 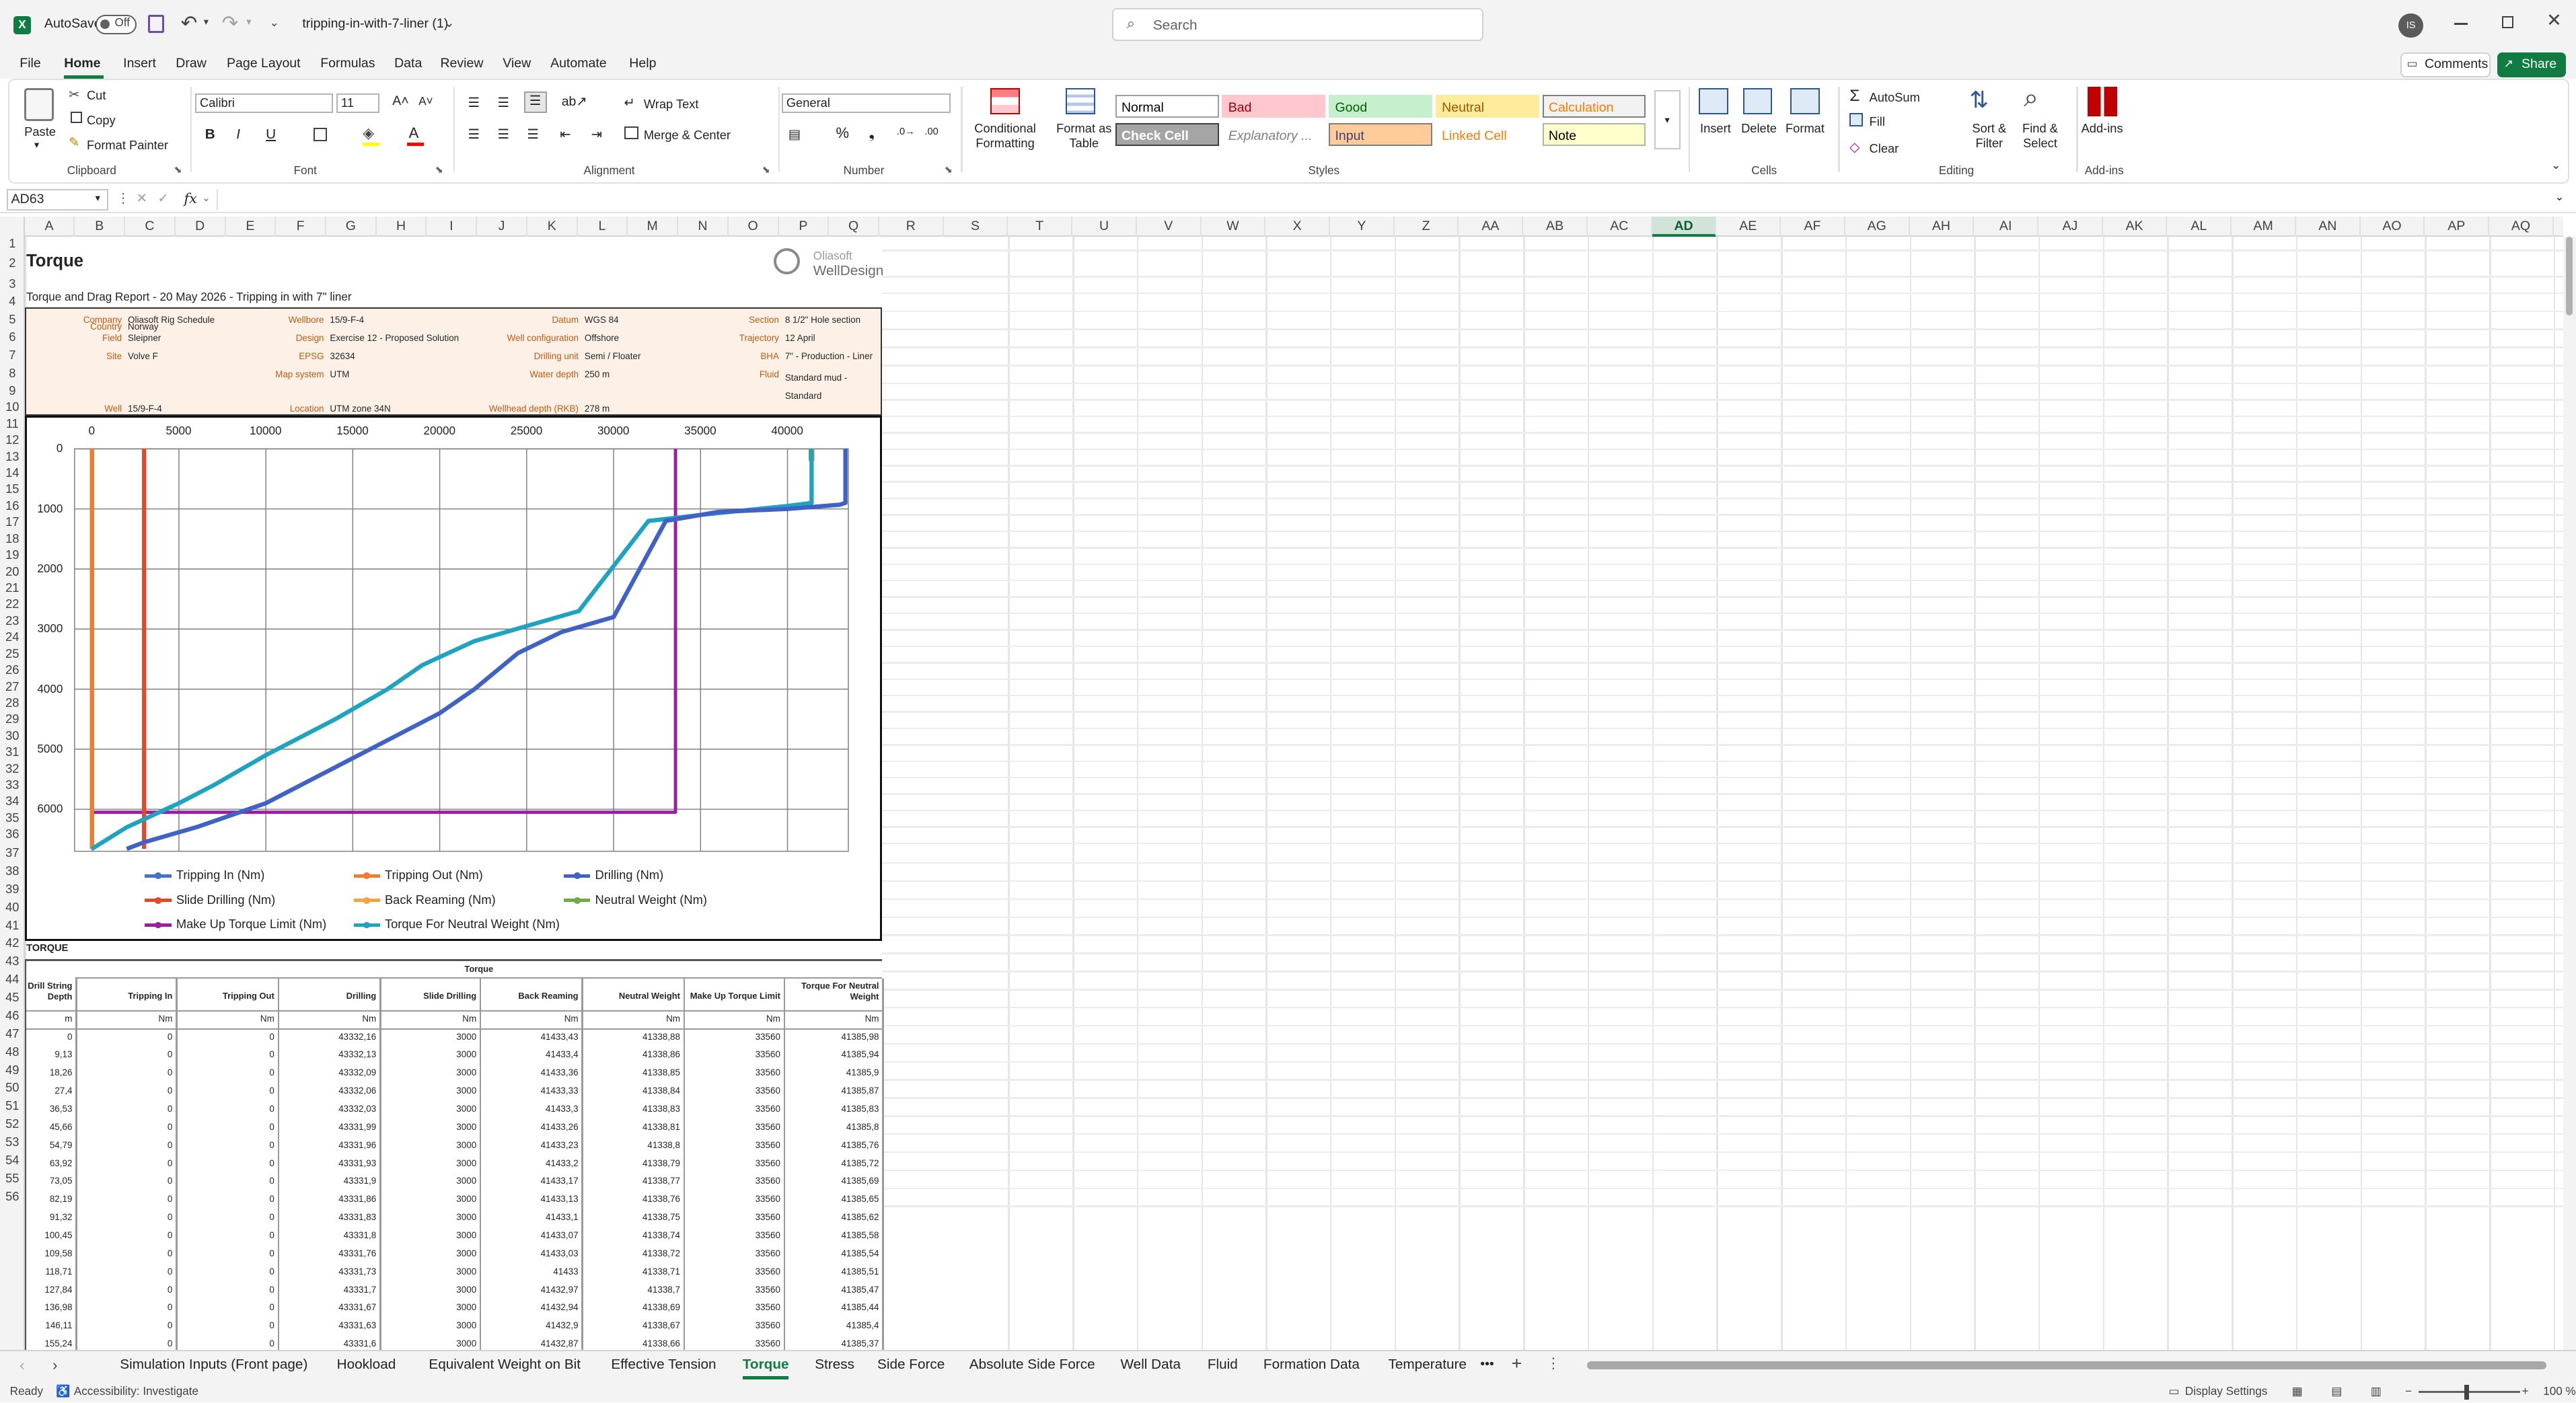 What do you see at coordinates (12, 284) in the screenshot?
I see `row-header-3: 3` at bounding box center [12, 284].